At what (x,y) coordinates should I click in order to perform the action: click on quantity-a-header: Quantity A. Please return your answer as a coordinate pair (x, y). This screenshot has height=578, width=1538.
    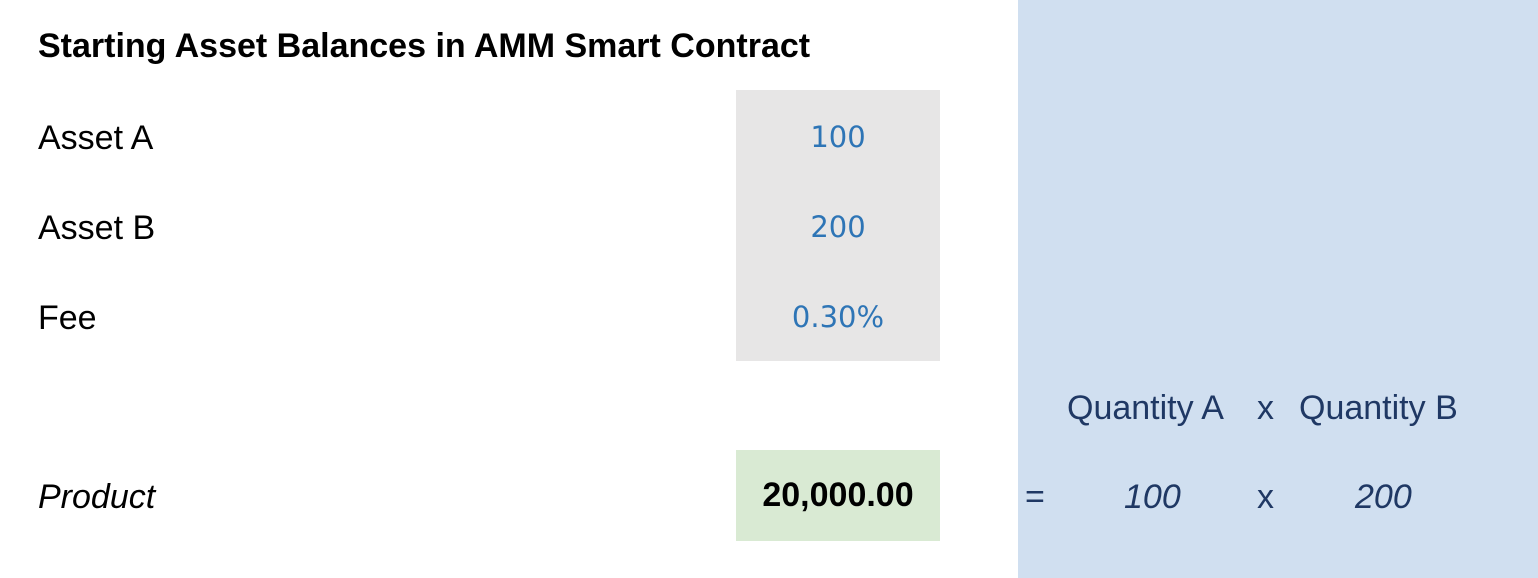
    Looking at the image, I should click on (1145, 408).